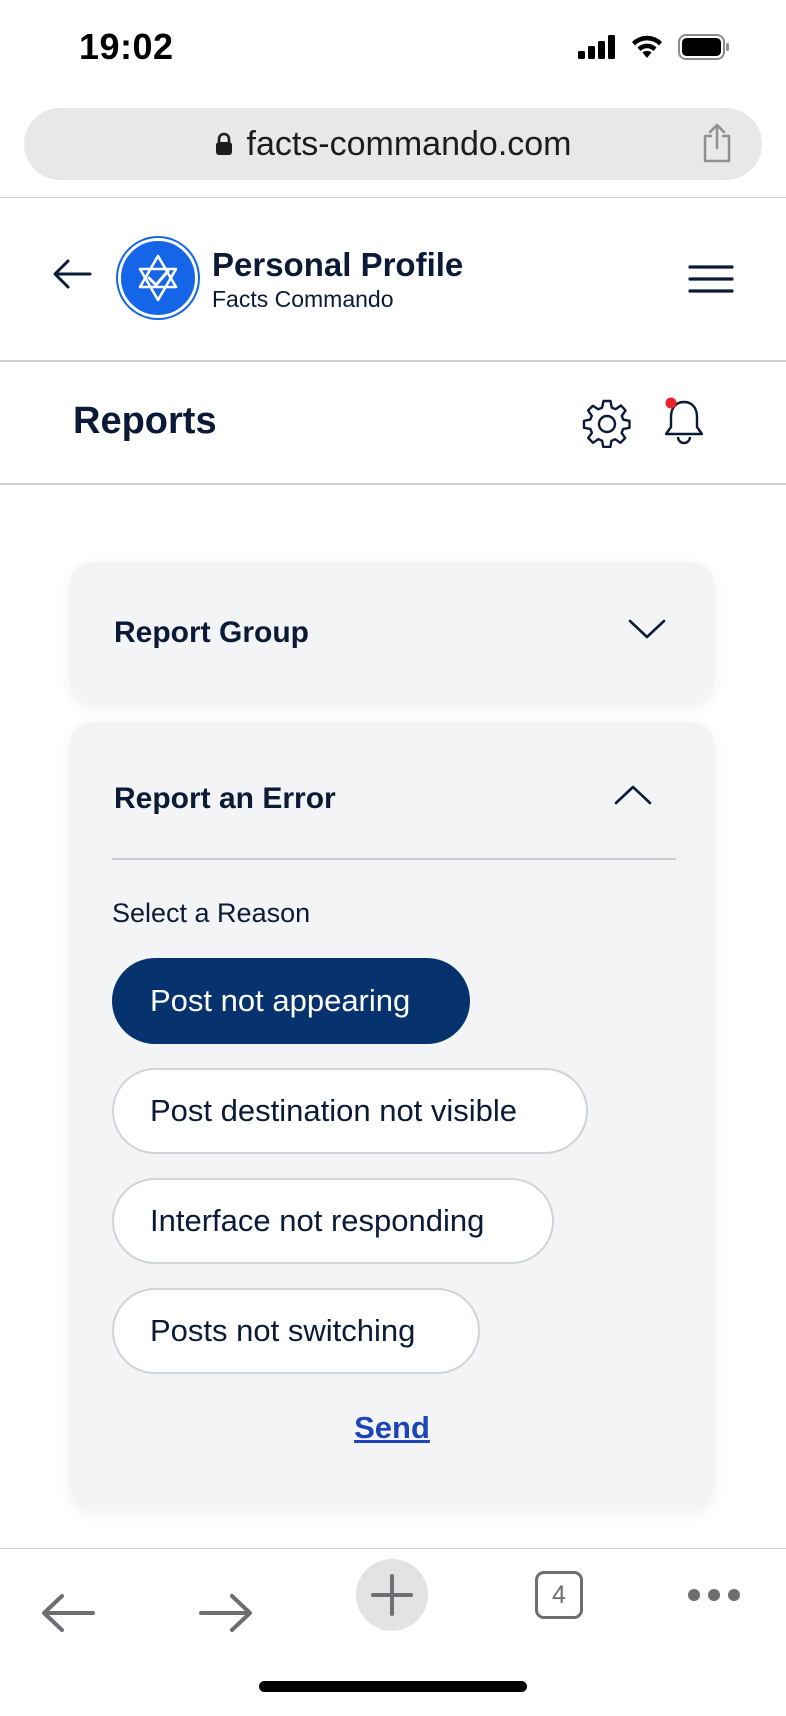 Image resolution: width=786 pixels, height=1716 pixels. Describe the element at coordinates (68, 1613) in the screenshot. I see `arrow-left-icon` at that location.